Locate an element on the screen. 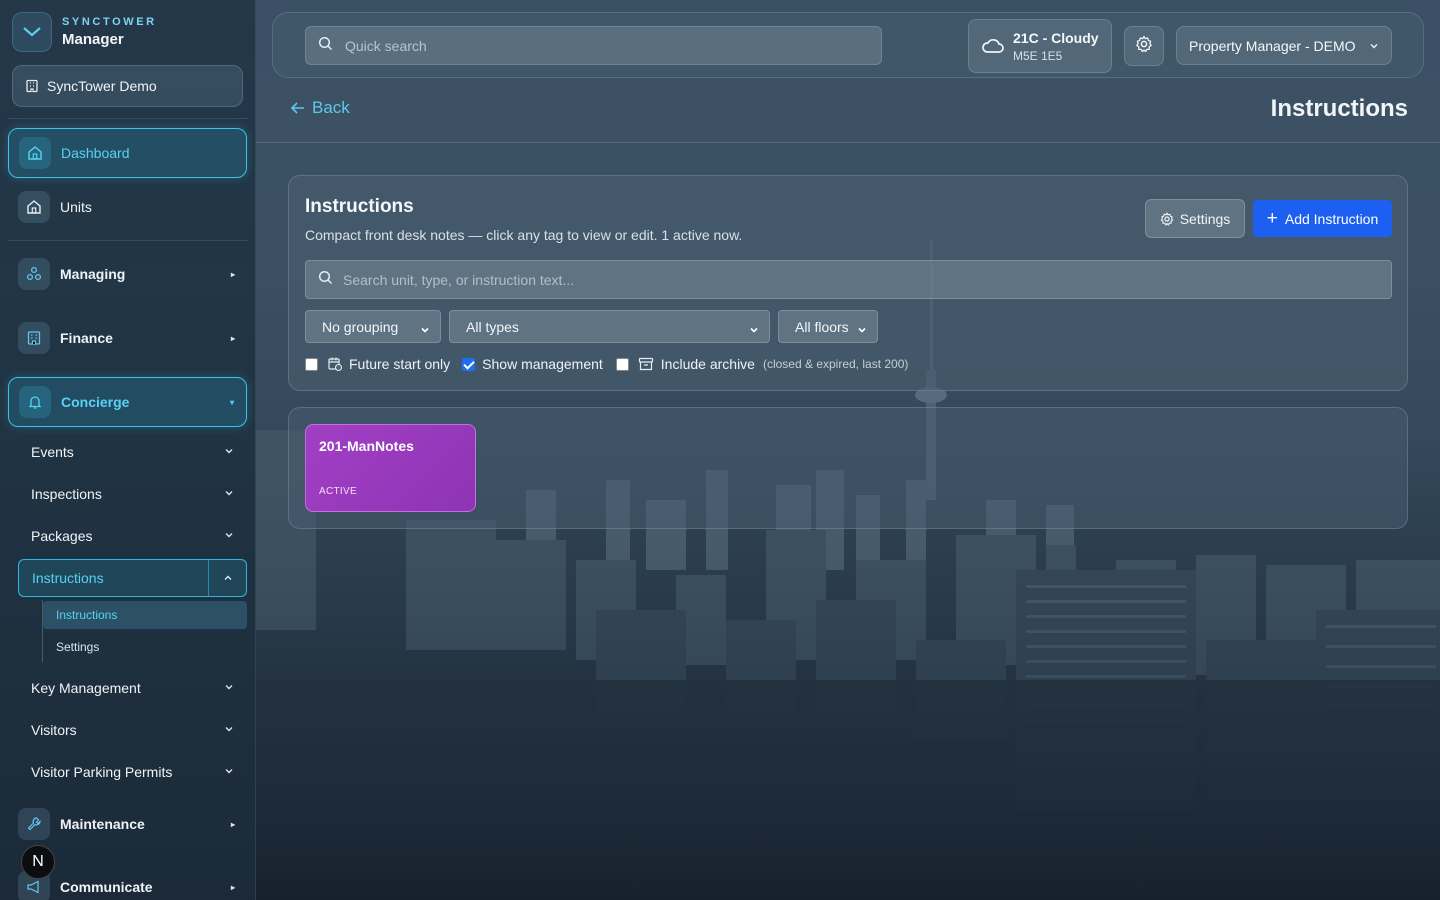 The image size is (1440, 900). user-menu-button: Property Manager - DEMO is located at coordinates (1284, 45).